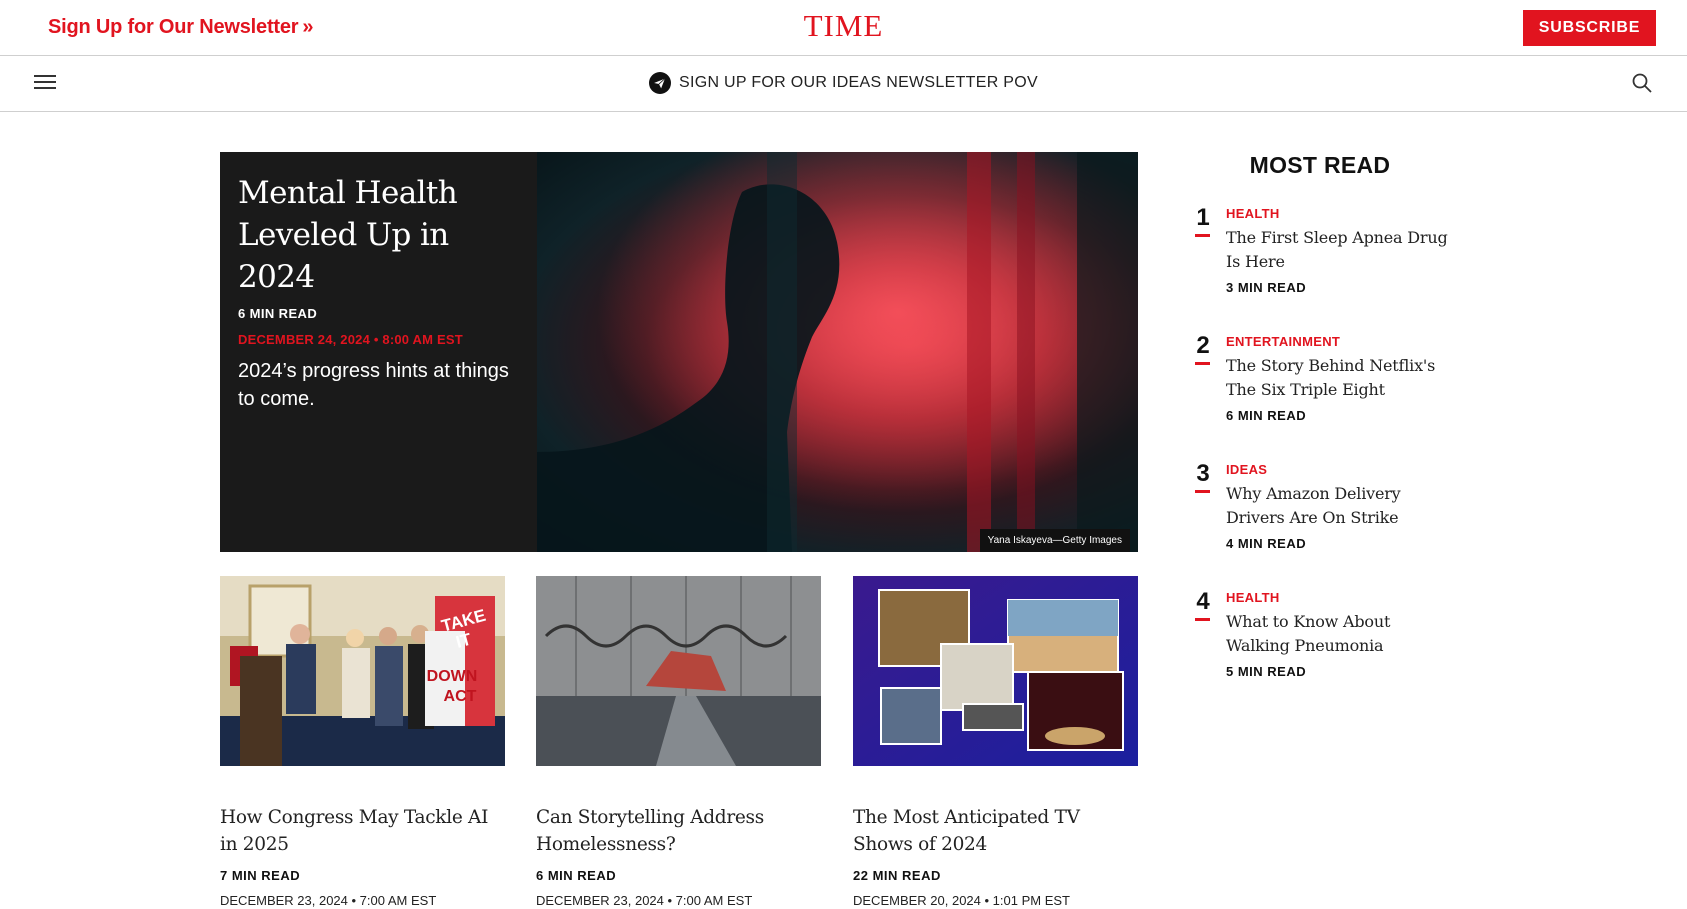 The width and height of the screenshot is (1687, 909). What do you see at coordinates (260, 875) in the screenshot?
I see `article-read-time: 7 MIN READ` at bounding box center [260, 875].